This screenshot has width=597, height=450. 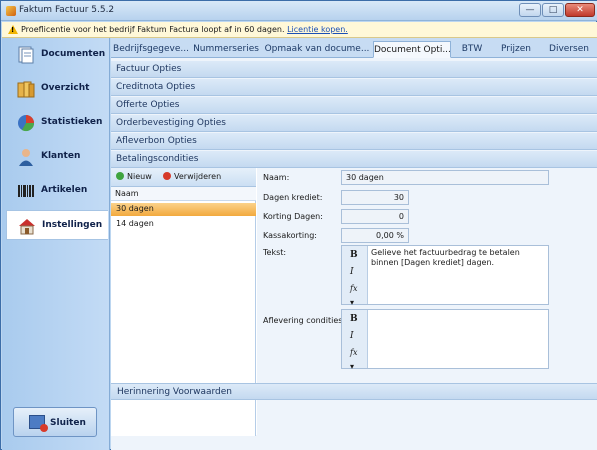 I want to click on section-herinnering-voorwaarden: Herinnering Voorwaarden, so click(x=354, y=391).